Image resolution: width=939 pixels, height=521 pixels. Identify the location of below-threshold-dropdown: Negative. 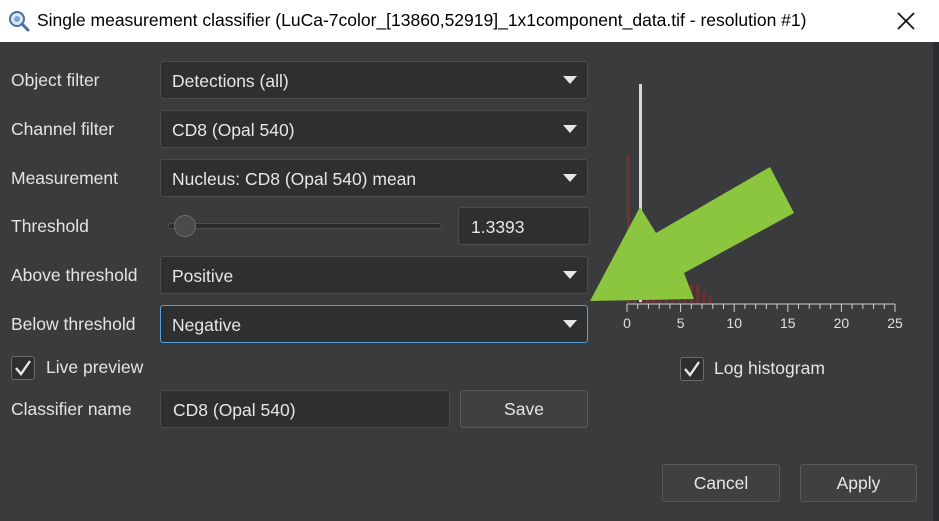
(374, 324).